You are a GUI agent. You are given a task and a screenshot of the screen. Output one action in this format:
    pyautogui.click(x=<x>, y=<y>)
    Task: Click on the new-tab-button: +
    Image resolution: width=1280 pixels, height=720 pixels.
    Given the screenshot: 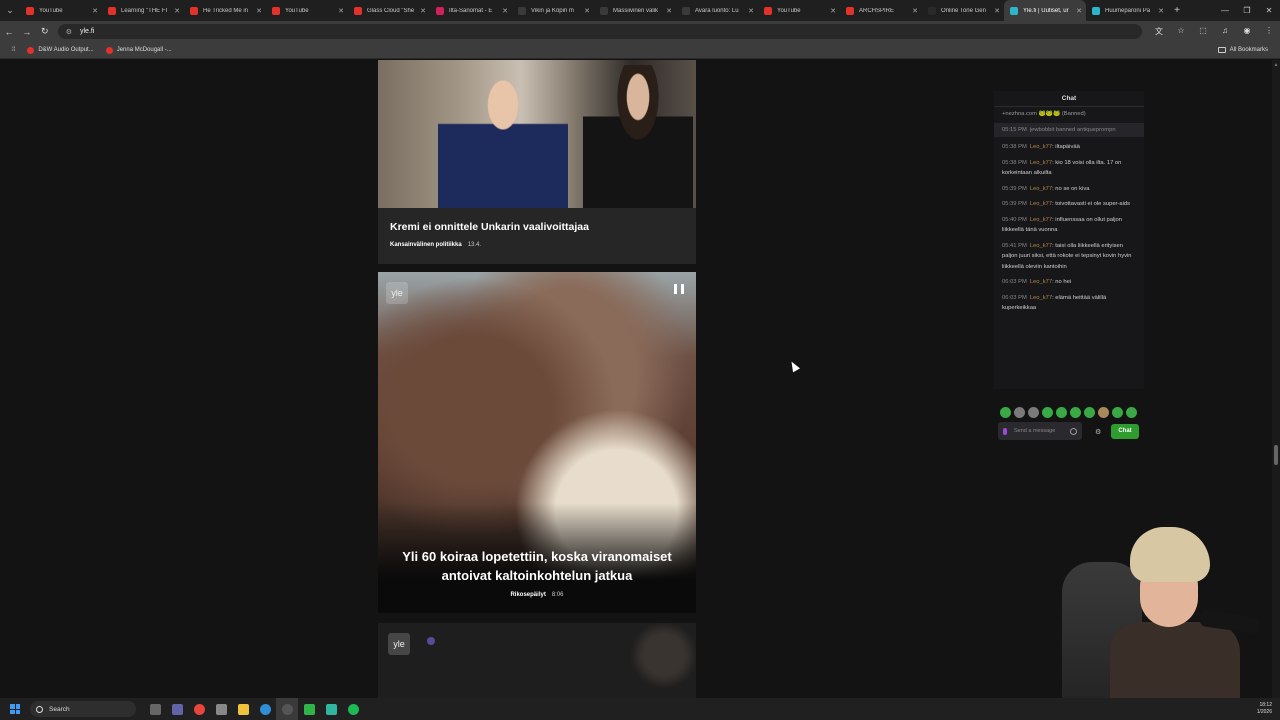 What is the action you would take?
    pyautogui.click(x=1177, y=10)
    